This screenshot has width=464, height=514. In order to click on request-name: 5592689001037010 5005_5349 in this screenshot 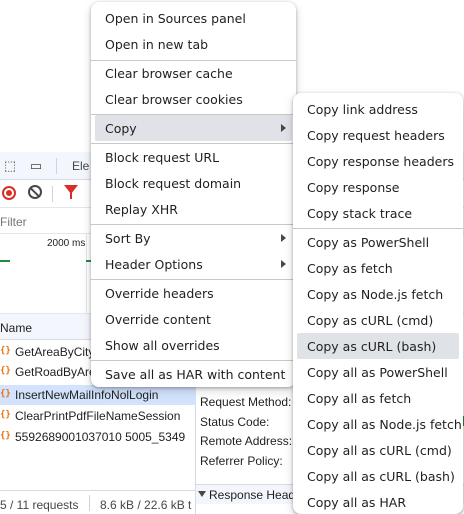, I will do `click(100, 437)`.